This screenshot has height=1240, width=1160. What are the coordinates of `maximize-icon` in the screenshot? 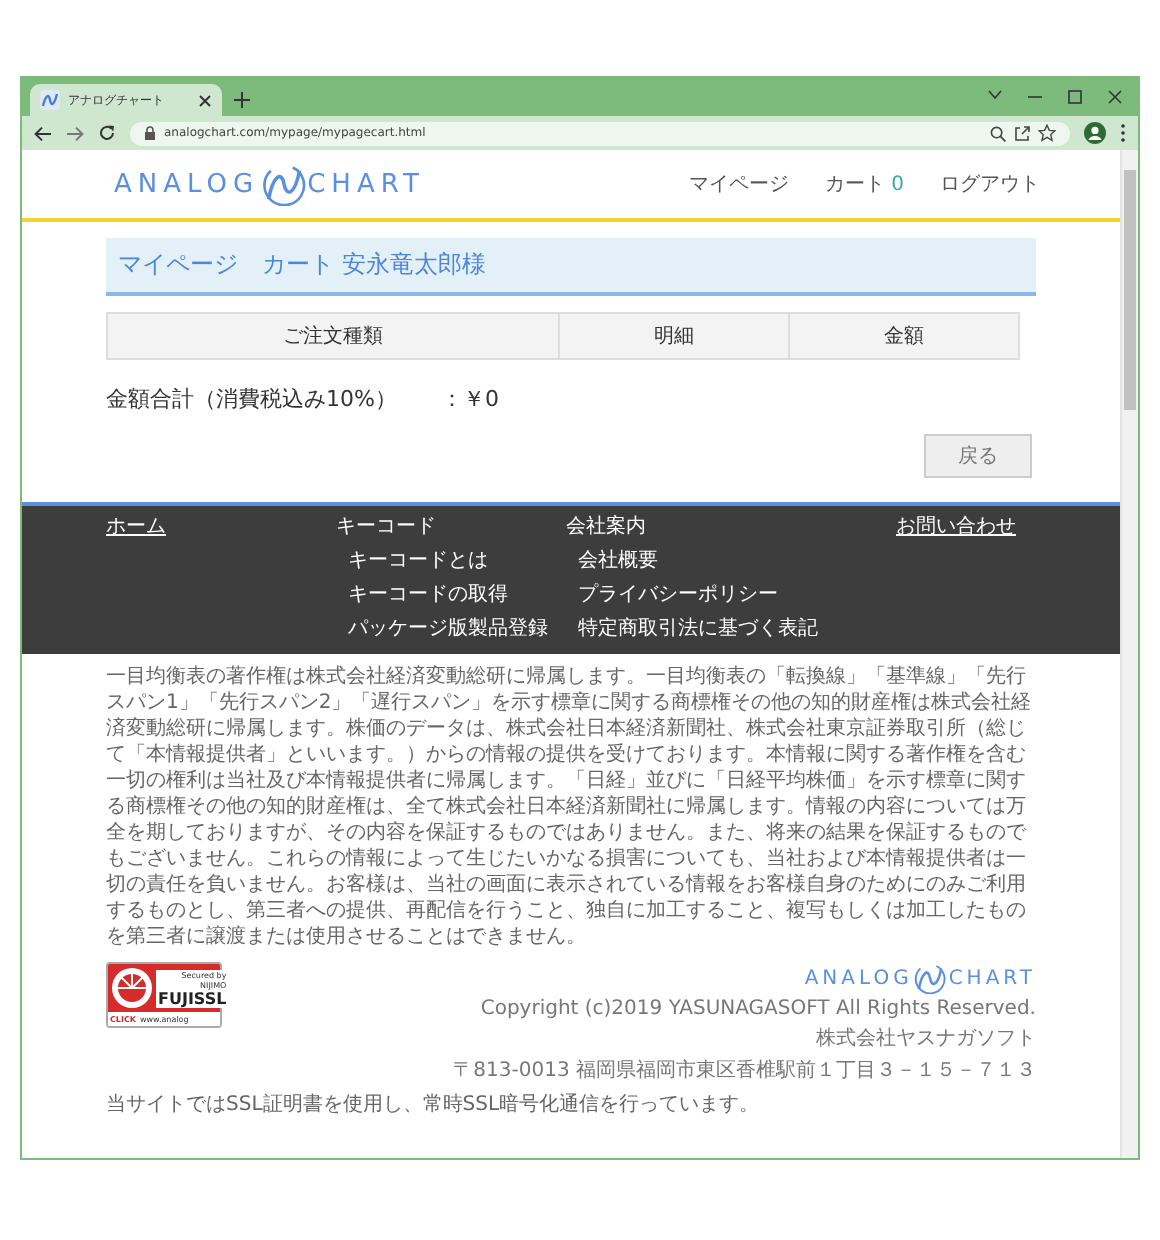 It's located at (1075, 97).